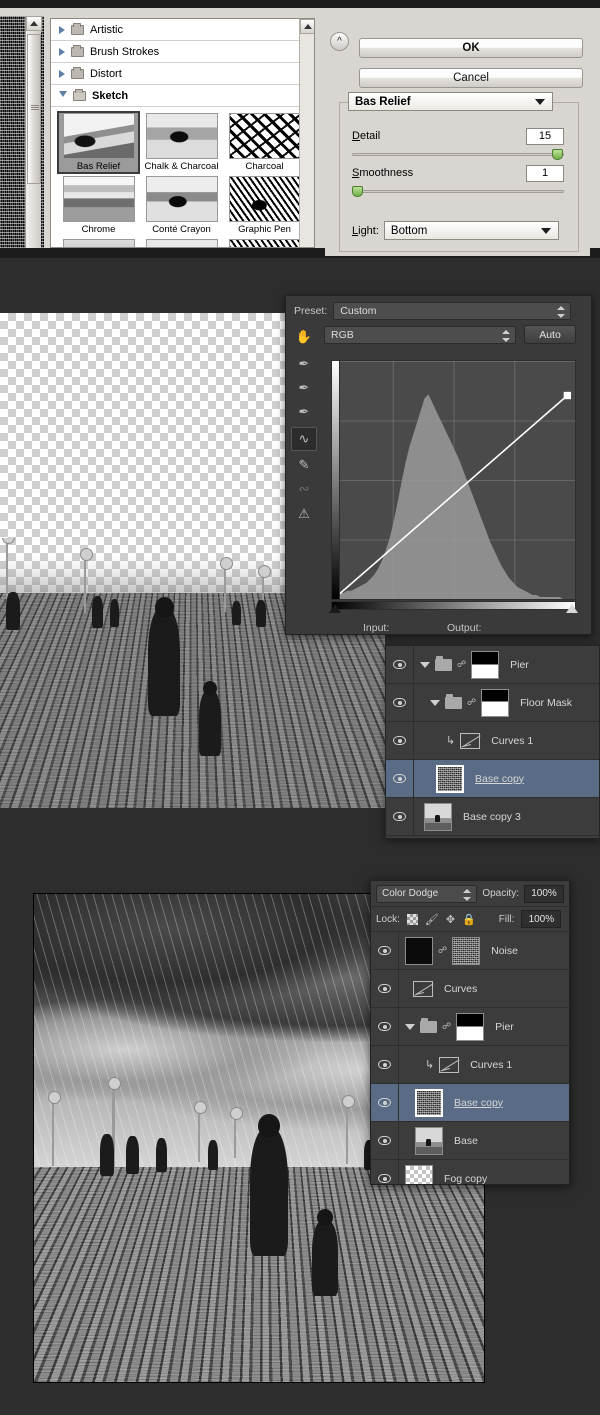 The height and width of the screenshot is (1415, 600). I want to click on layer-name: Noise, so click(504, 951).